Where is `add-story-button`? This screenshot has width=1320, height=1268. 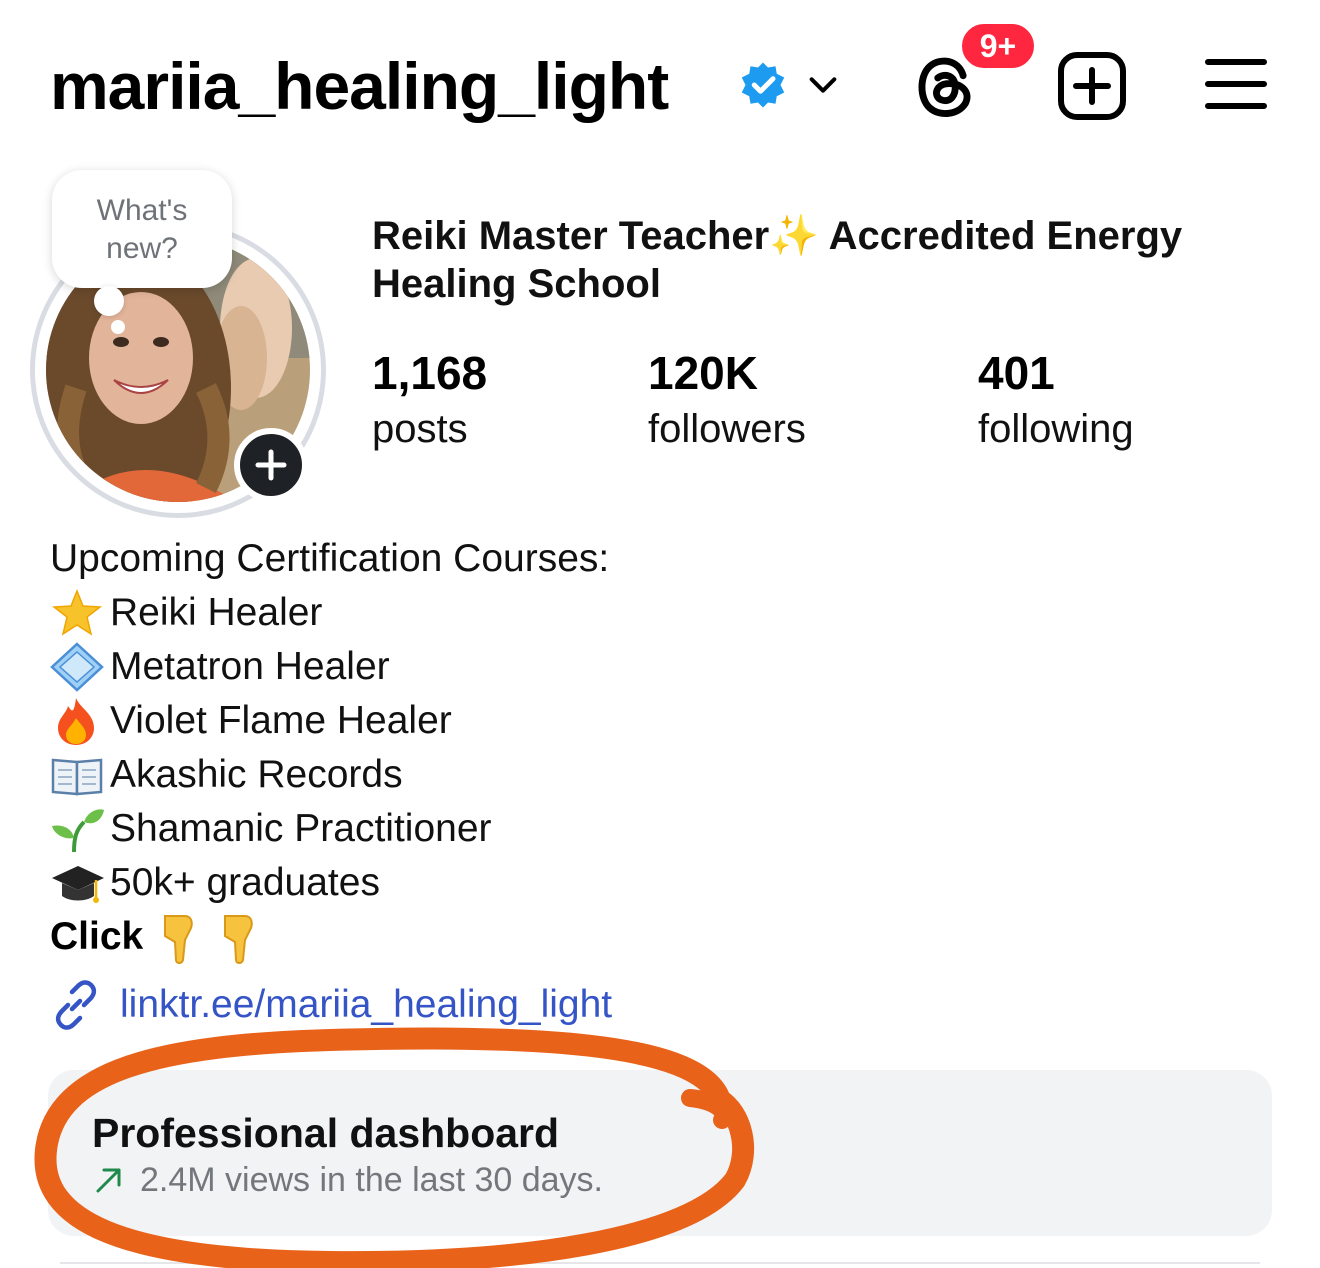
add-story-button is located at coordinates (271, 465).